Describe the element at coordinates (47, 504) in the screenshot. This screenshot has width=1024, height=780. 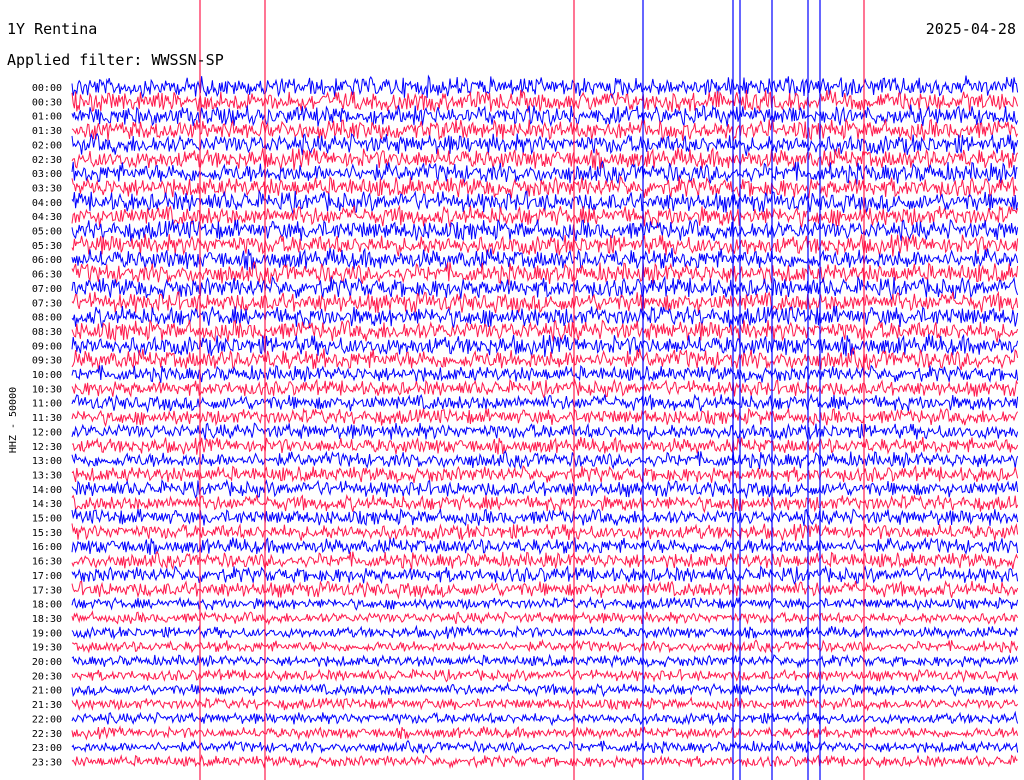
I see `hour-label: 14:30` at that location.